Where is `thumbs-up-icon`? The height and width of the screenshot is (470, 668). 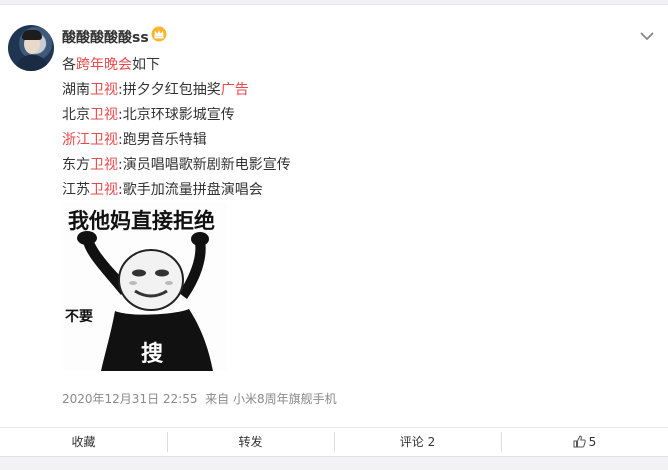 thumbs-up-icon is located at coordinates (579, 444).